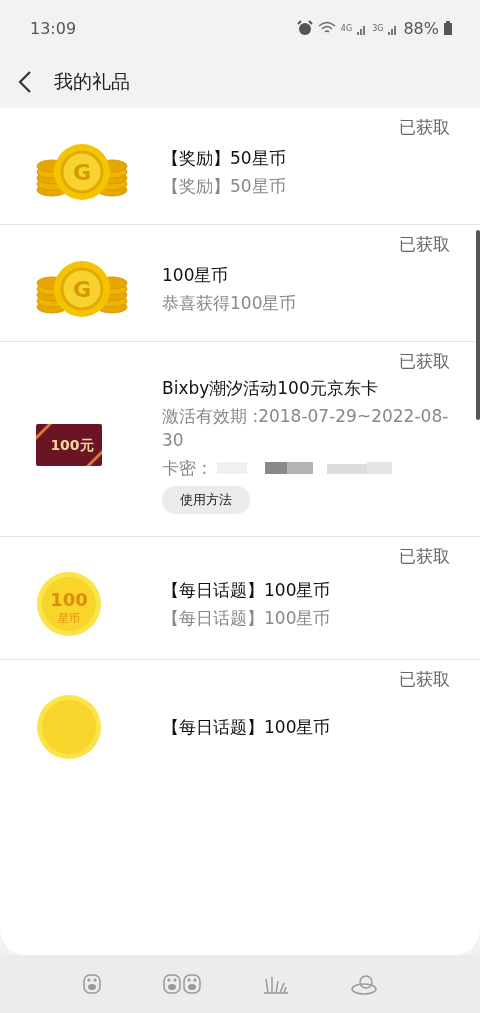 Image resolution: width=480 pixels, height=1013 pixels. I want to click on network-label: 4G, so click(346, 28).